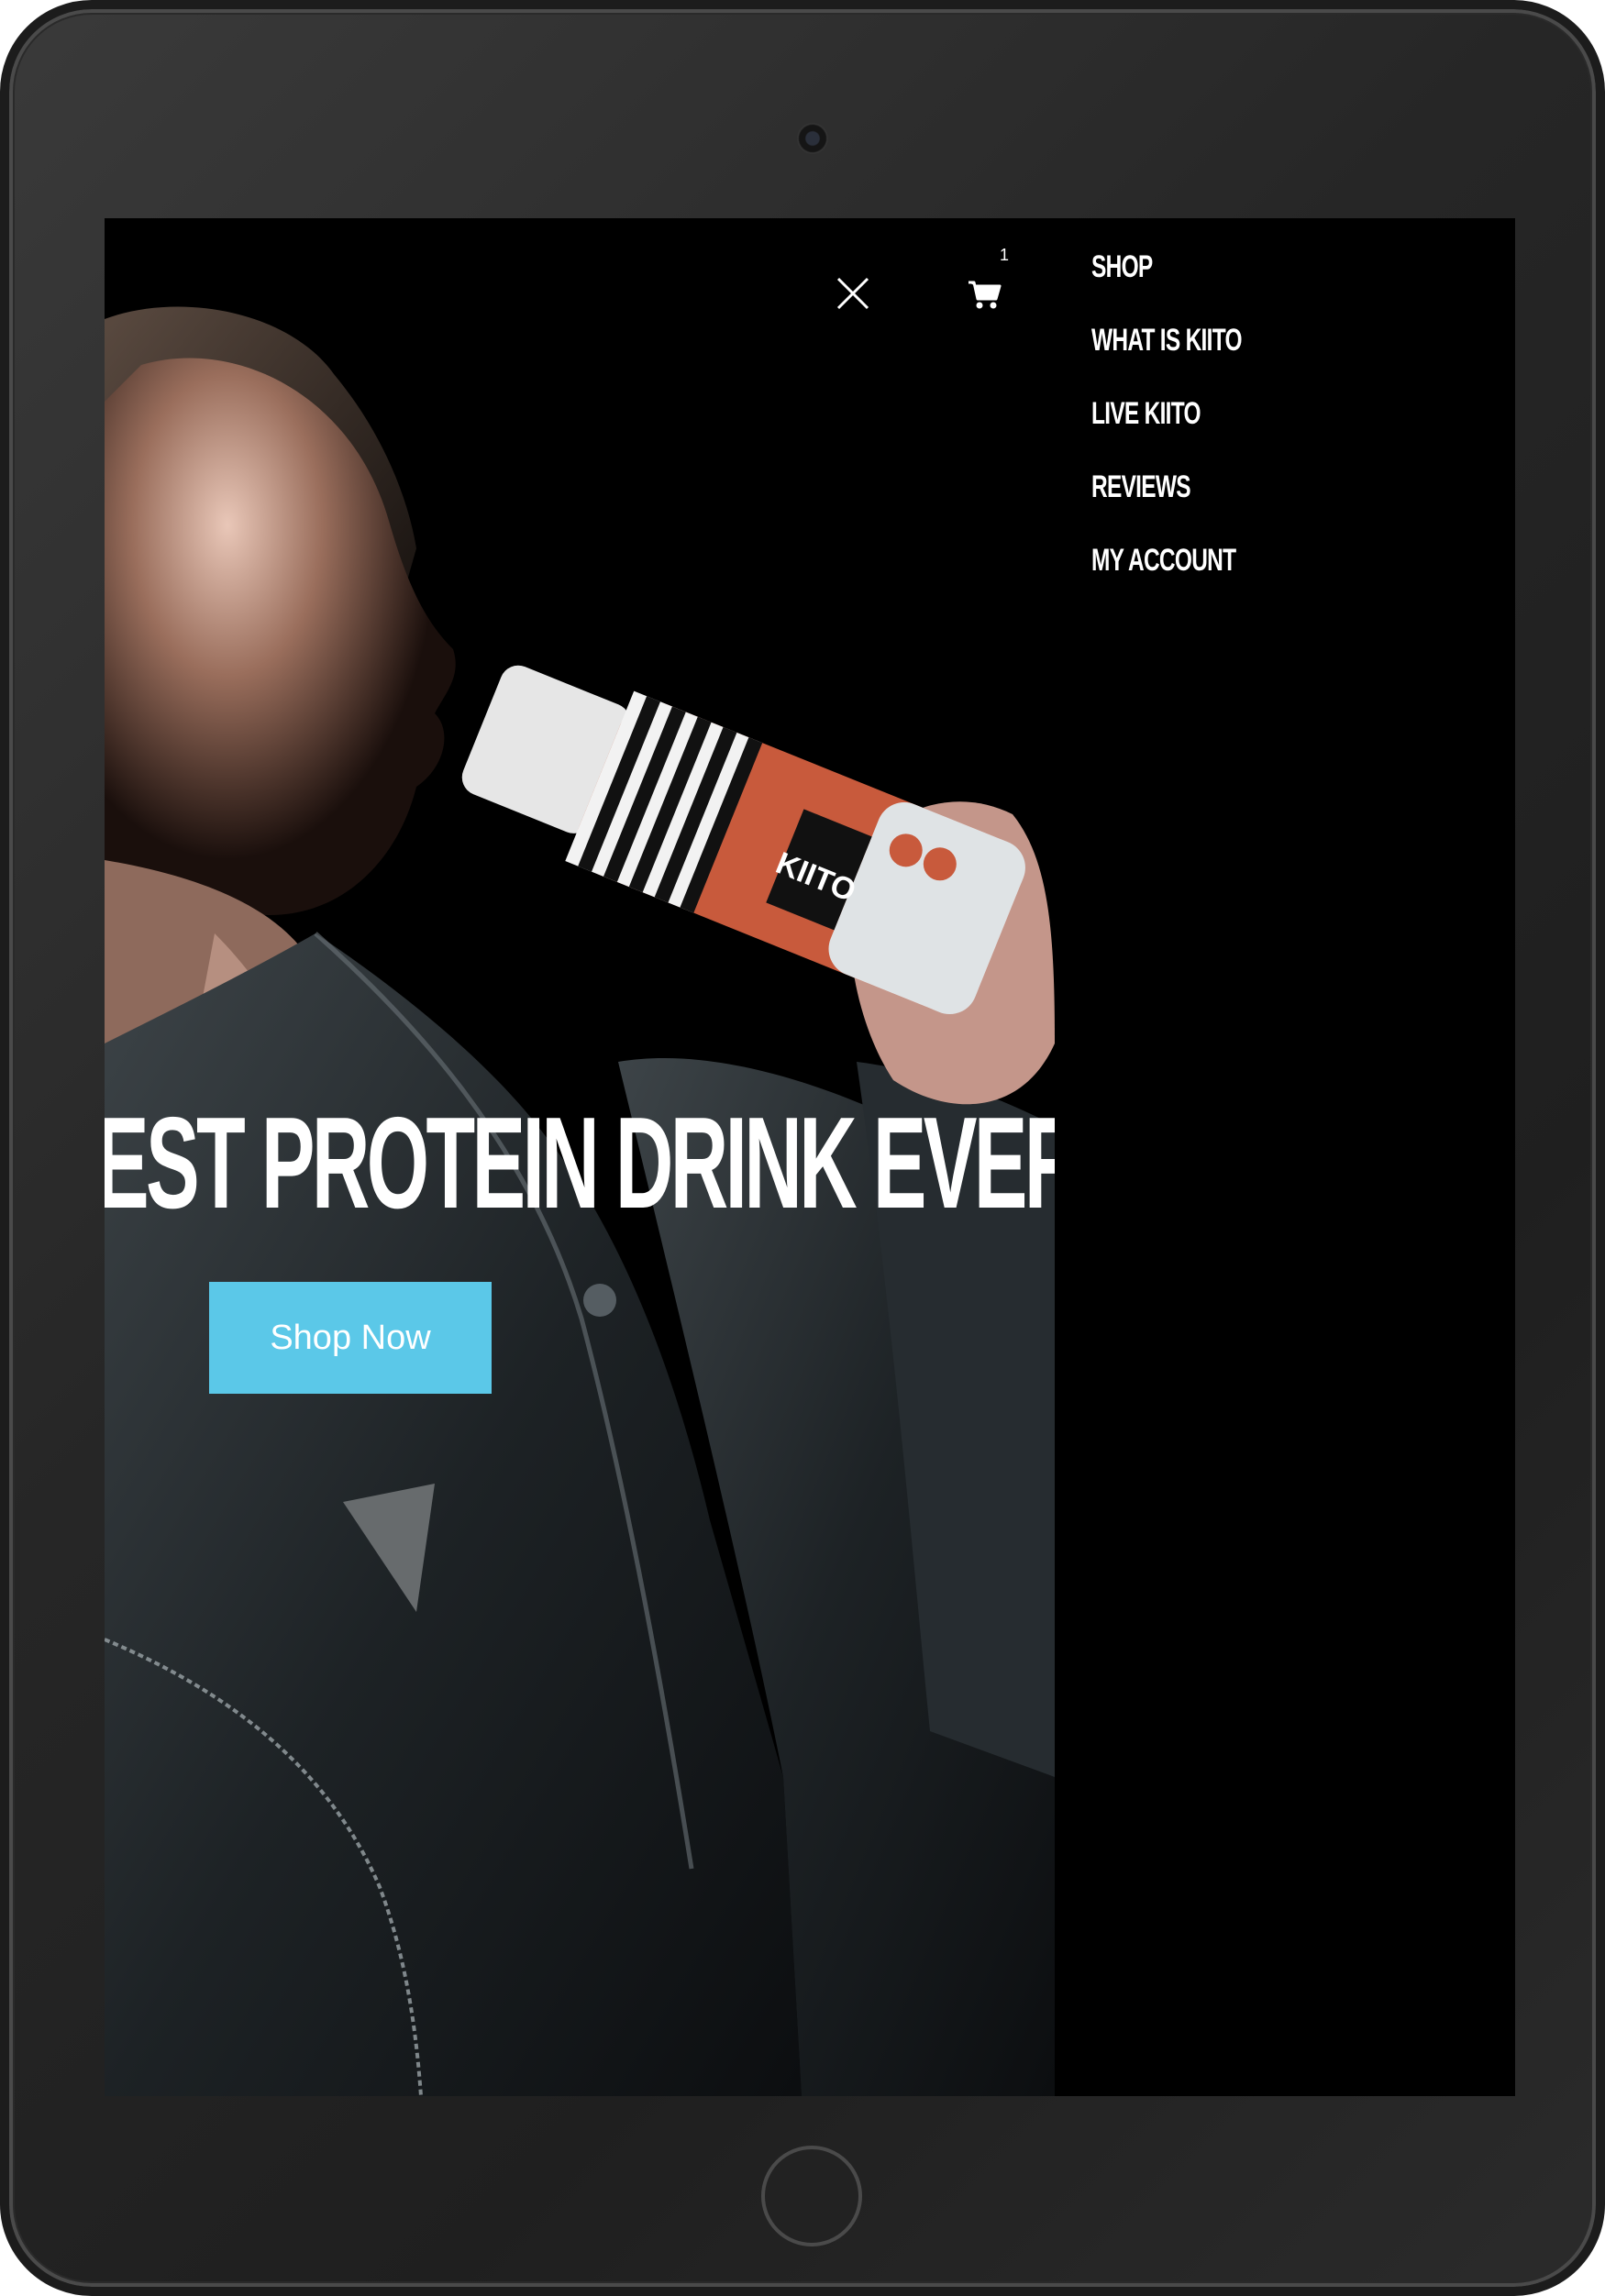 The height and width of the screenshot is (2296, 1605). I want to click on cart-icon, so click(988, 293).